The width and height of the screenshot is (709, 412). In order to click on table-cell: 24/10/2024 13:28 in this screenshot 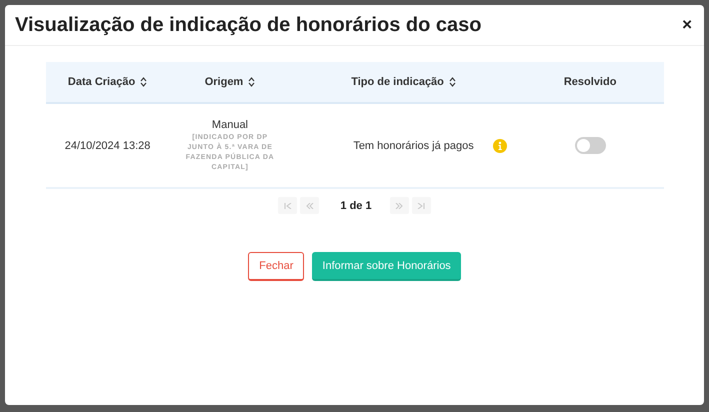, I will do `click(107, 146)`.